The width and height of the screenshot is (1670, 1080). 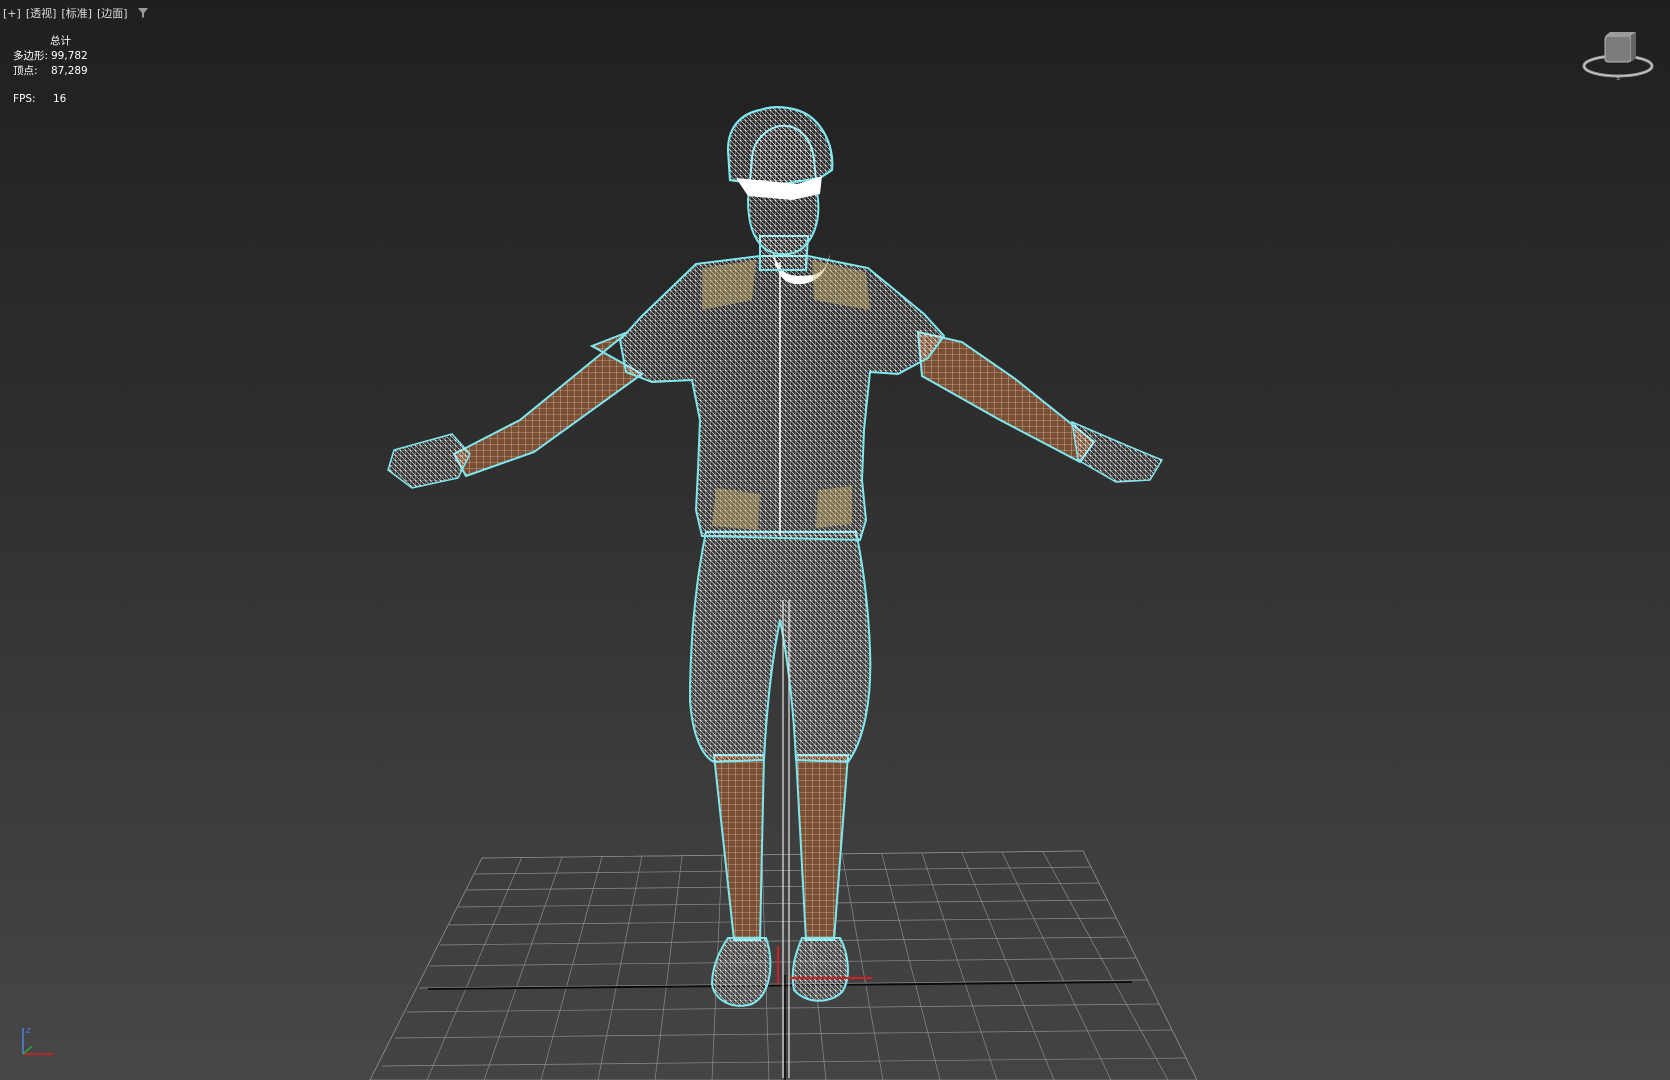 What do you see at coordinates (28, 1031) in the screenshot?
I see `axis-z-label: z` at bounding box center [28, 1031].